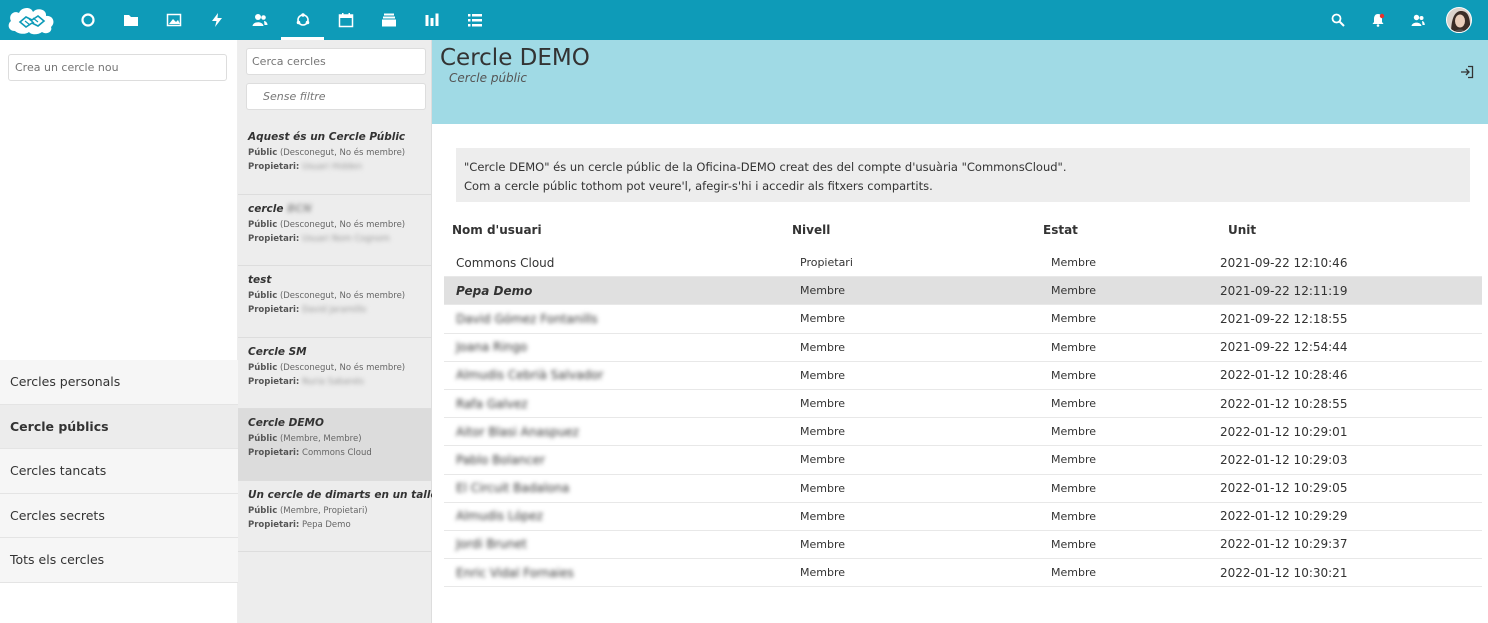 The image size is (1488, 623). Describe the element at coordinates (1284, 290) in the screenshot. I see `member-joined: 2021-09-22 12:11:19` at that location.